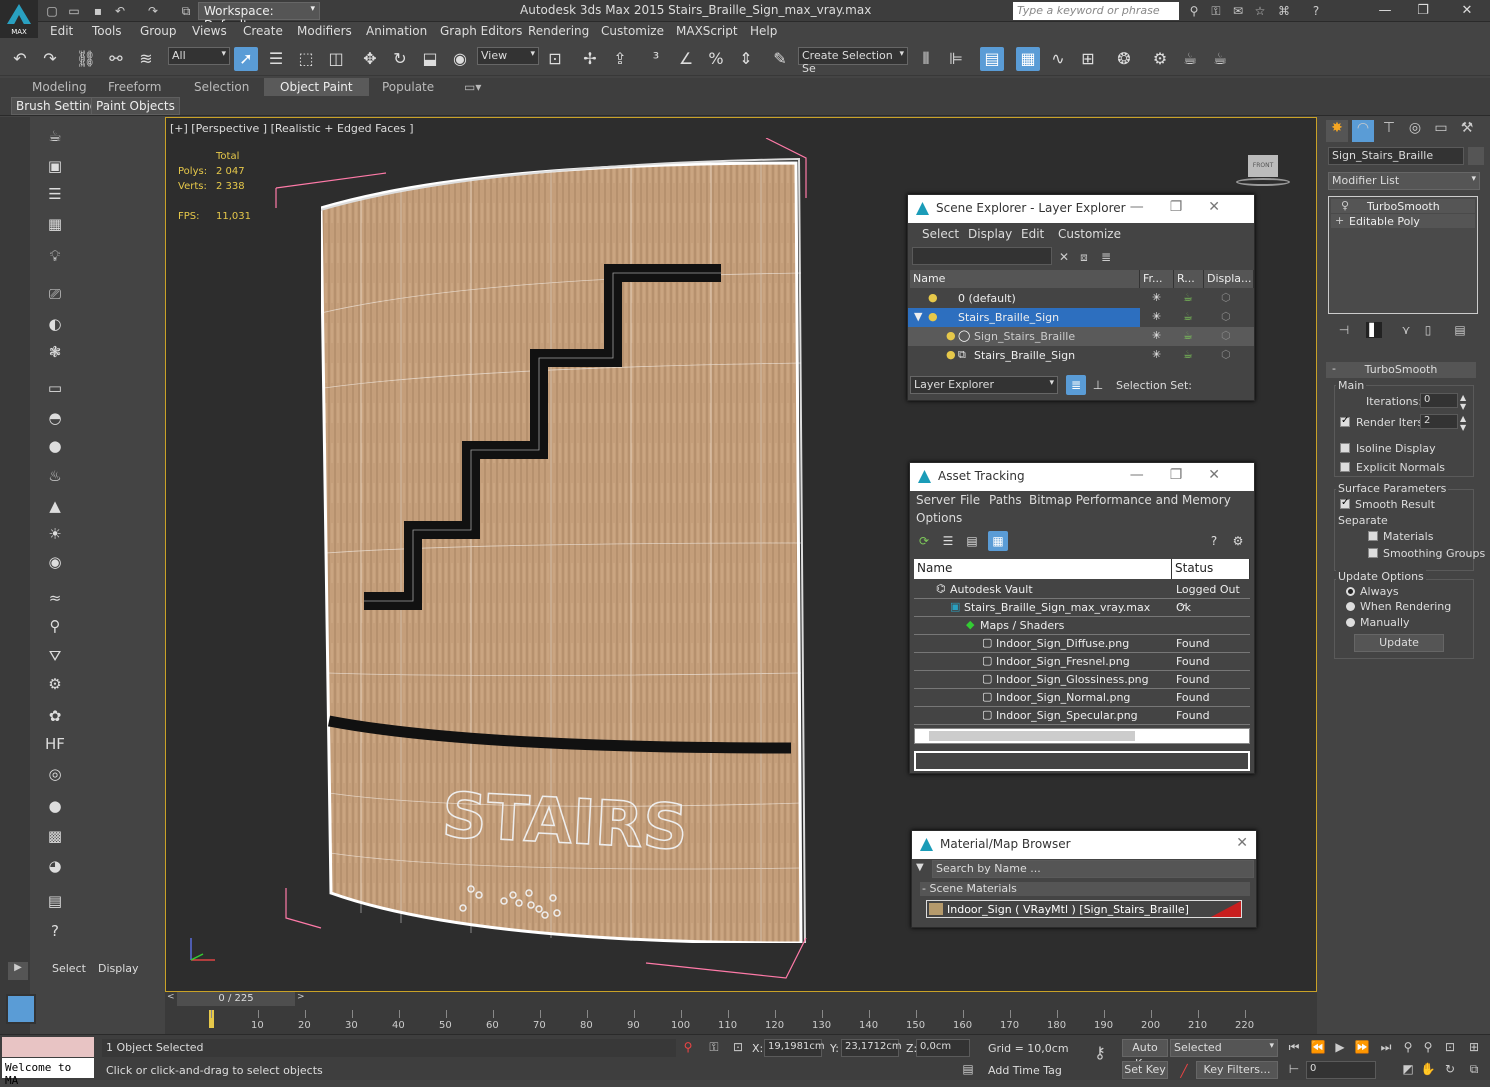  What do you see at coordinates (55, 169) in the screenshot?
I see `render-image-icon: ▣` at bounding box center [55, 169].